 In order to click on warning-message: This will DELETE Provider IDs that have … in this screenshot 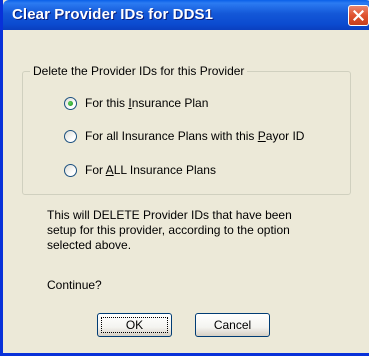, I will do `click(197, 230)`.